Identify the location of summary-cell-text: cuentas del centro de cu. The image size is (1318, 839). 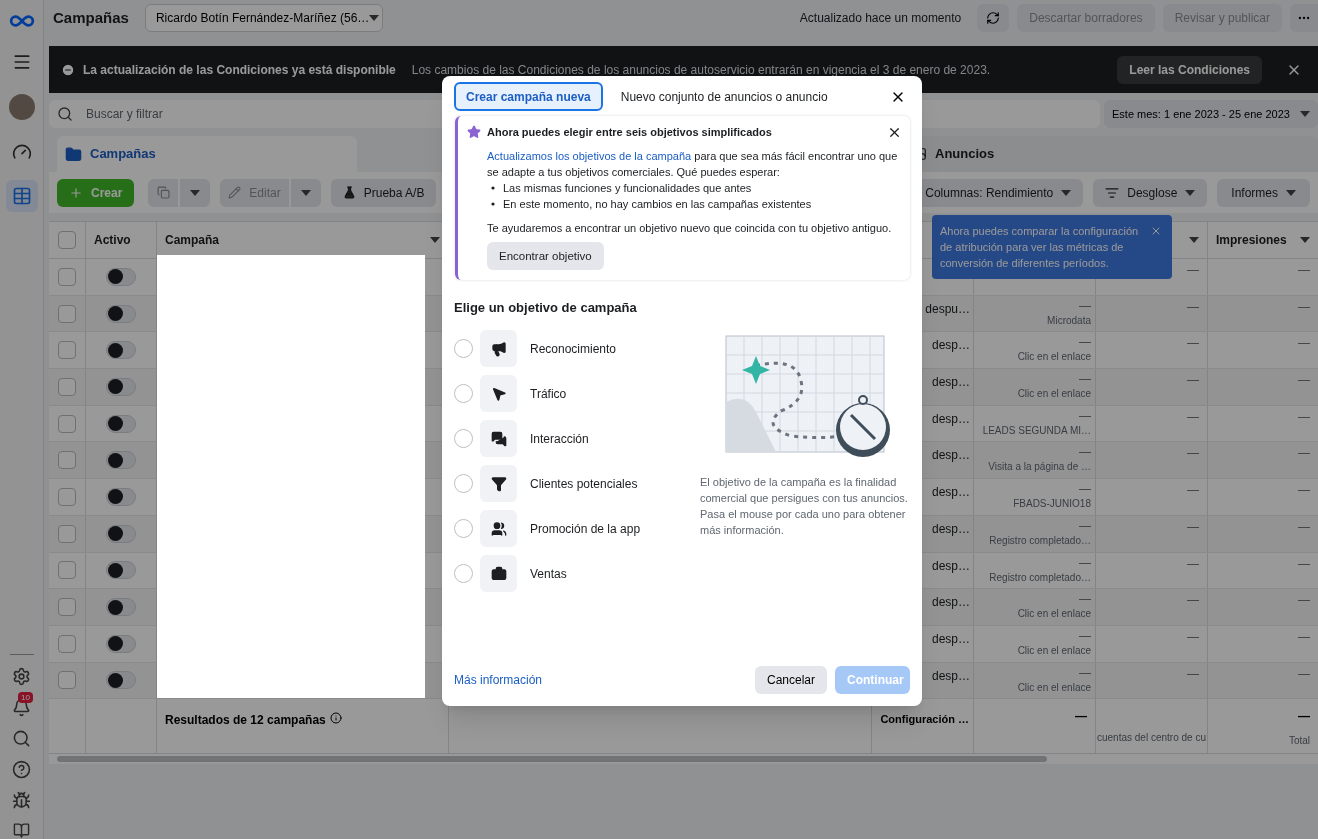
(1151, 738).